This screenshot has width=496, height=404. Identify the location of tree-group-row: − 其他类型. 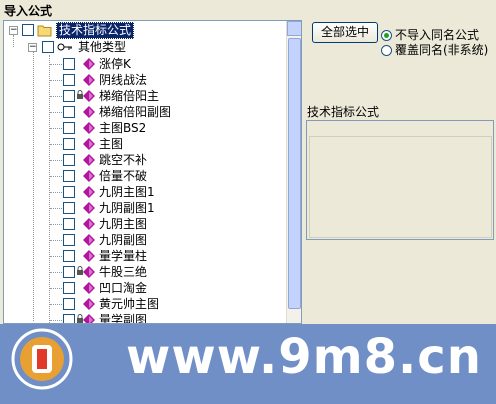
(146, 47).